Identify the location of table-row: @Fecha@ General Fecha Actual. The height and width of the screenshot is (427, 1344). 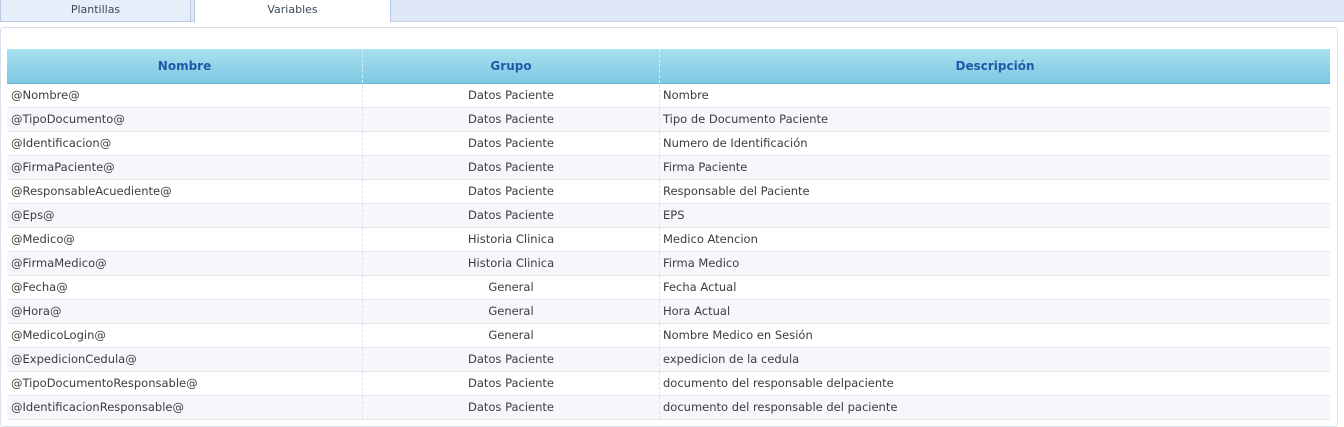
(668, 288).